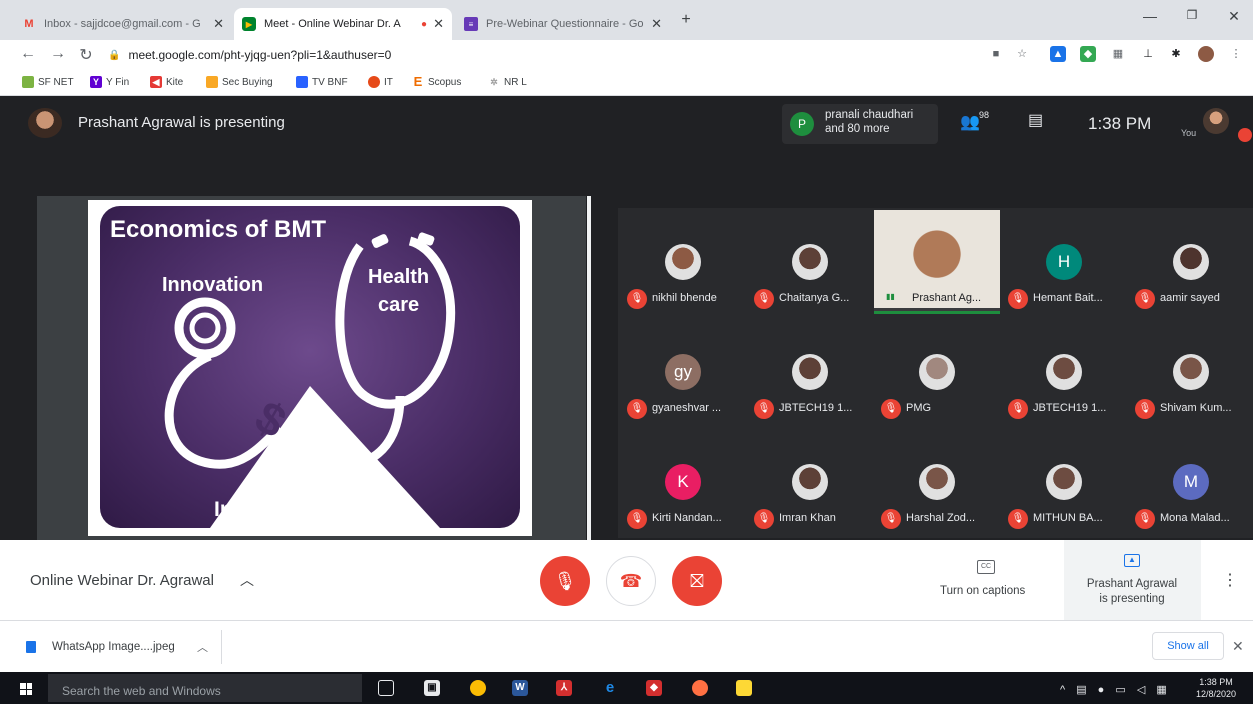  I want to click on more-options-icon: ⋮, so click(1230, 580).